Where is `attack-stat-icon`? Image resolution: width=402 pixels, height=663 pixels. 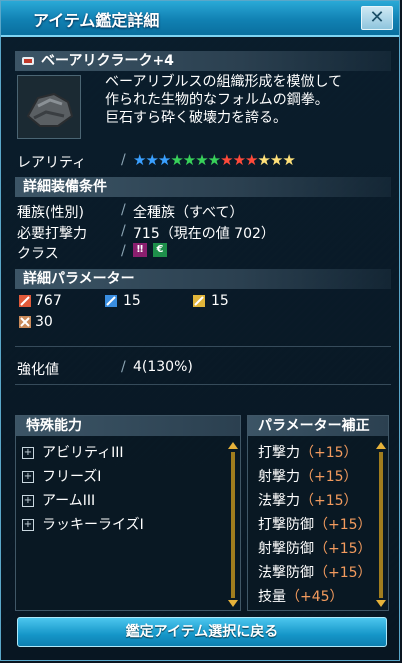 attack-stat-icon is located at coordinates (25, 301).